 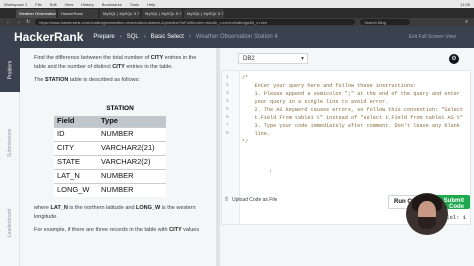 What do you see at coordinates (42, 208) in the screenshot?
I see `text: where` at bounding box center [42, 208].